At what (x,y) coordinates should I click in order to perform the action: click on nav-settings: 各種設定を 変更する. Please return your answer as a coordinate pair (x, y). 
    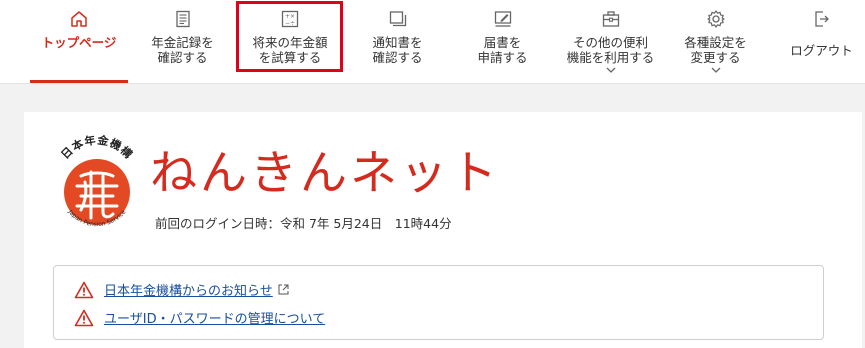
    Looking at the image, I should click on (715, 41).